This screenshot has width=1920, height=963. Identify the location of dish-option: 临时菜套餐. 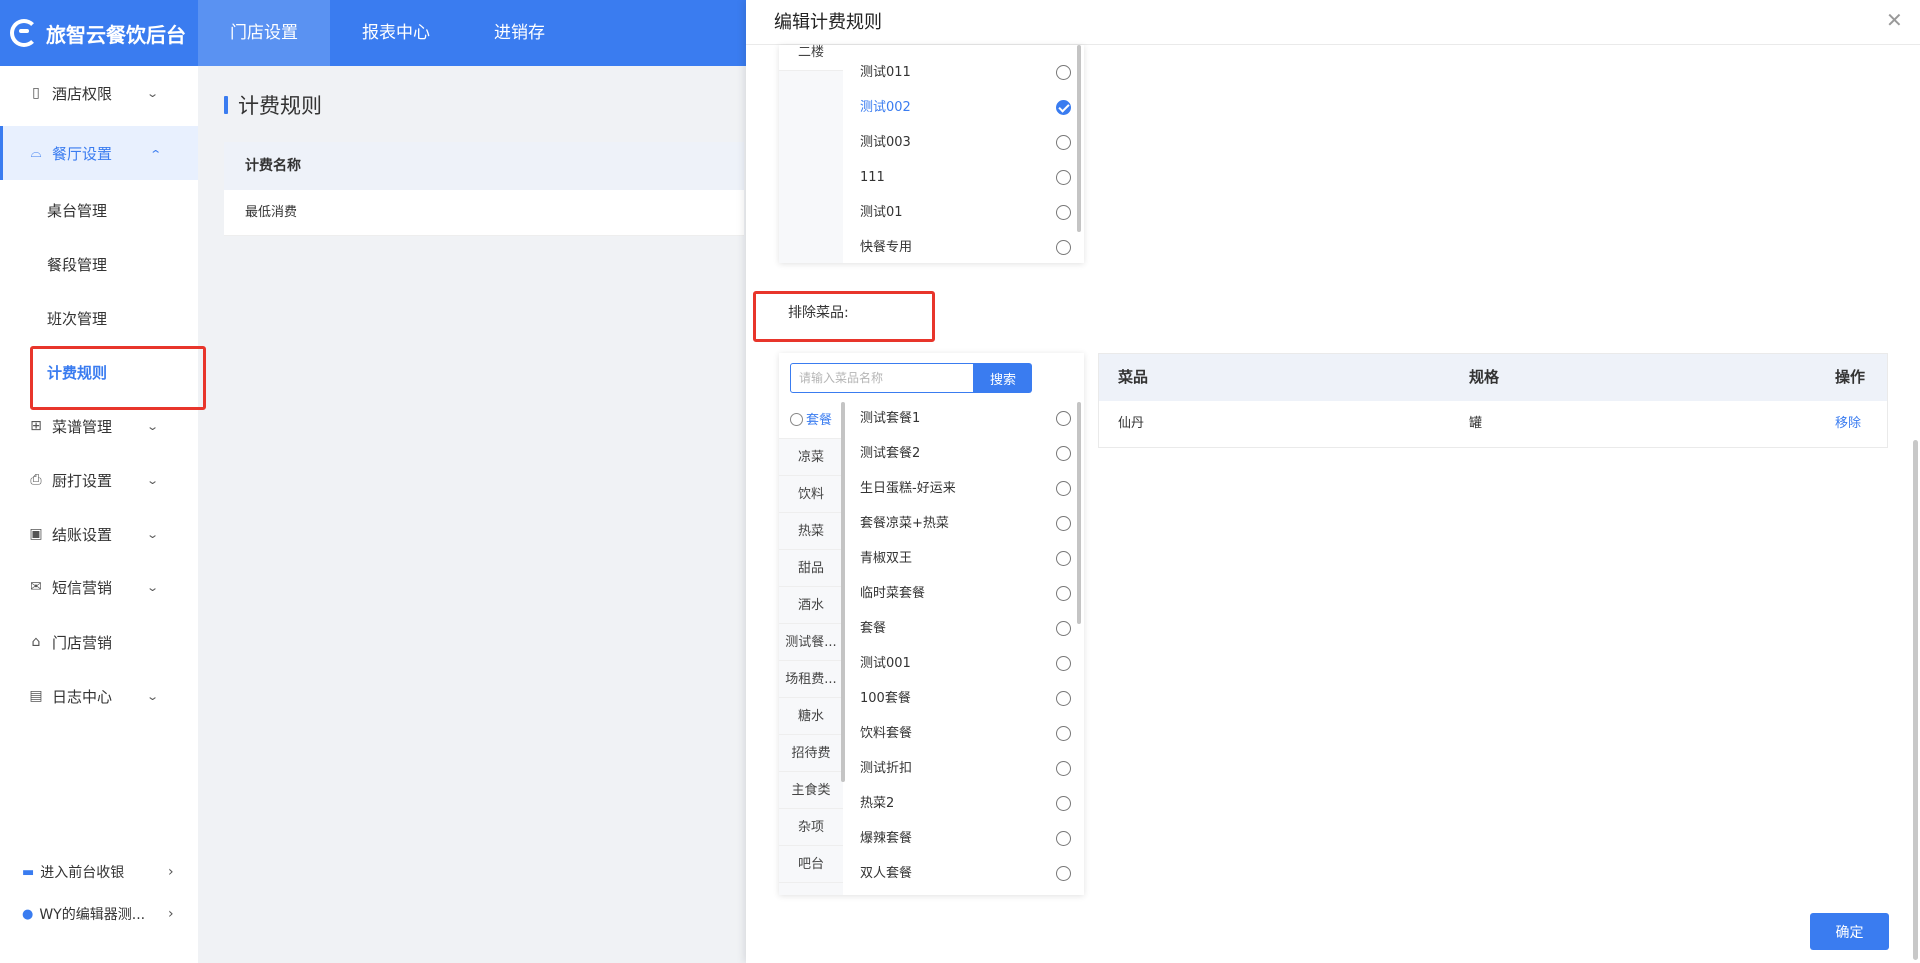
(966, 593).